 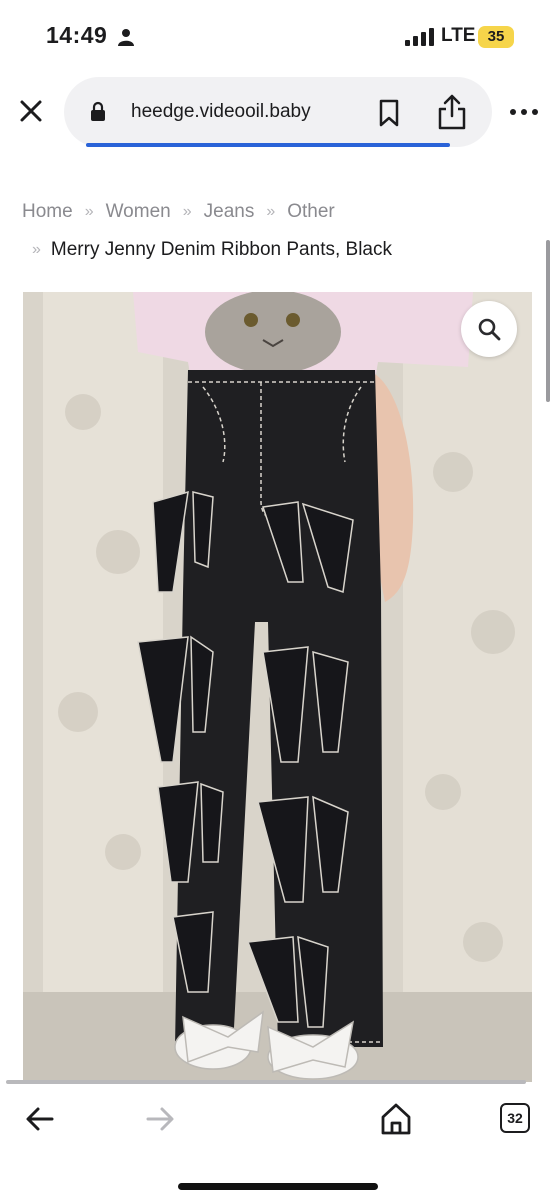 What do you see at coordinates (419, 37) in the screenshot?
I see `signal-bars-icon` at bounding box center [419, 37].